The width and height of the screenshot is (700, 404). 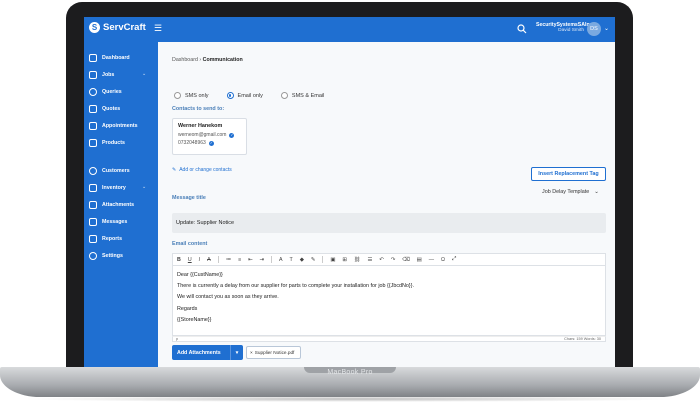 What do you see at coordinates (281, 260) in the screenshot?
I see `font-icon: A` at bounding box center [281, 260].